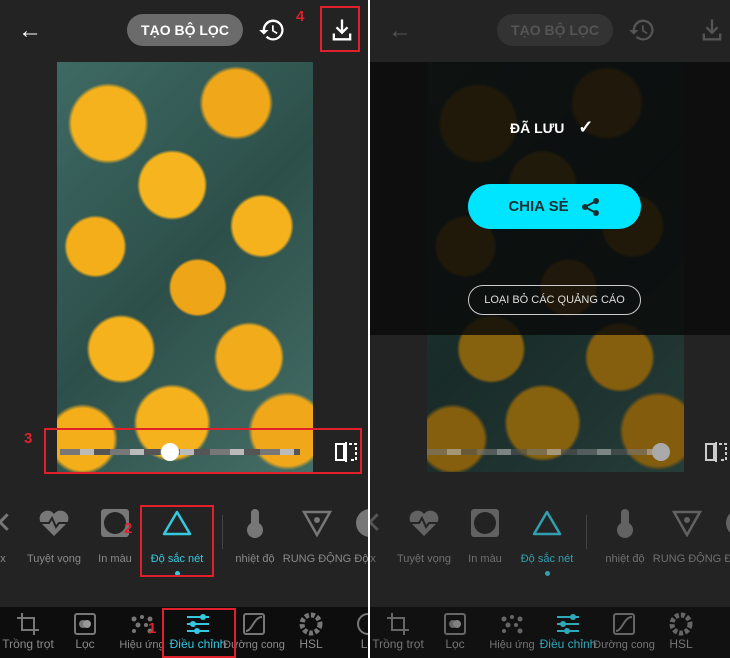  I want to click on share-icon, so click(590, 206).